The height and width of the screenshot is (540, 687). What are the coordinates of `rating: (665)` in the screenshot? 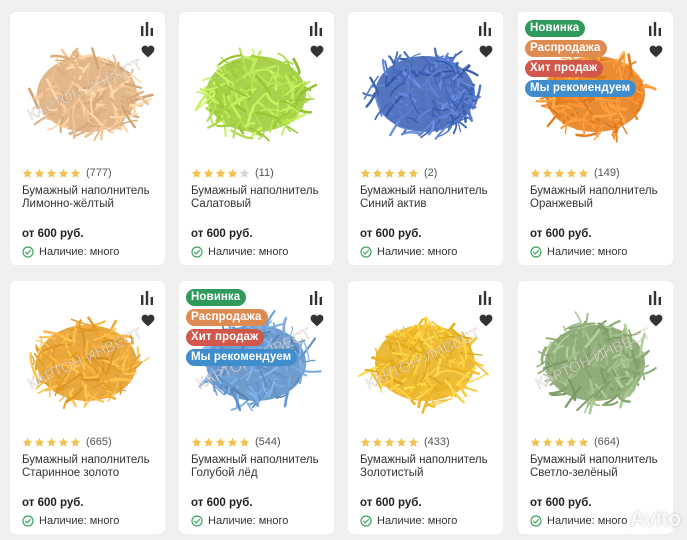 It's located at (67, 442).